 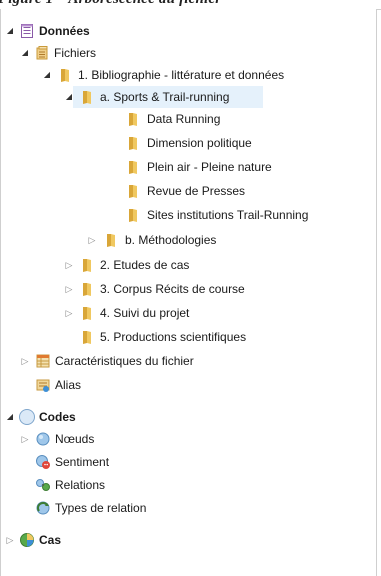 I want to click on tree-item-methodologies: ▷ b. Méthodologies, so click(x=189, y=240).